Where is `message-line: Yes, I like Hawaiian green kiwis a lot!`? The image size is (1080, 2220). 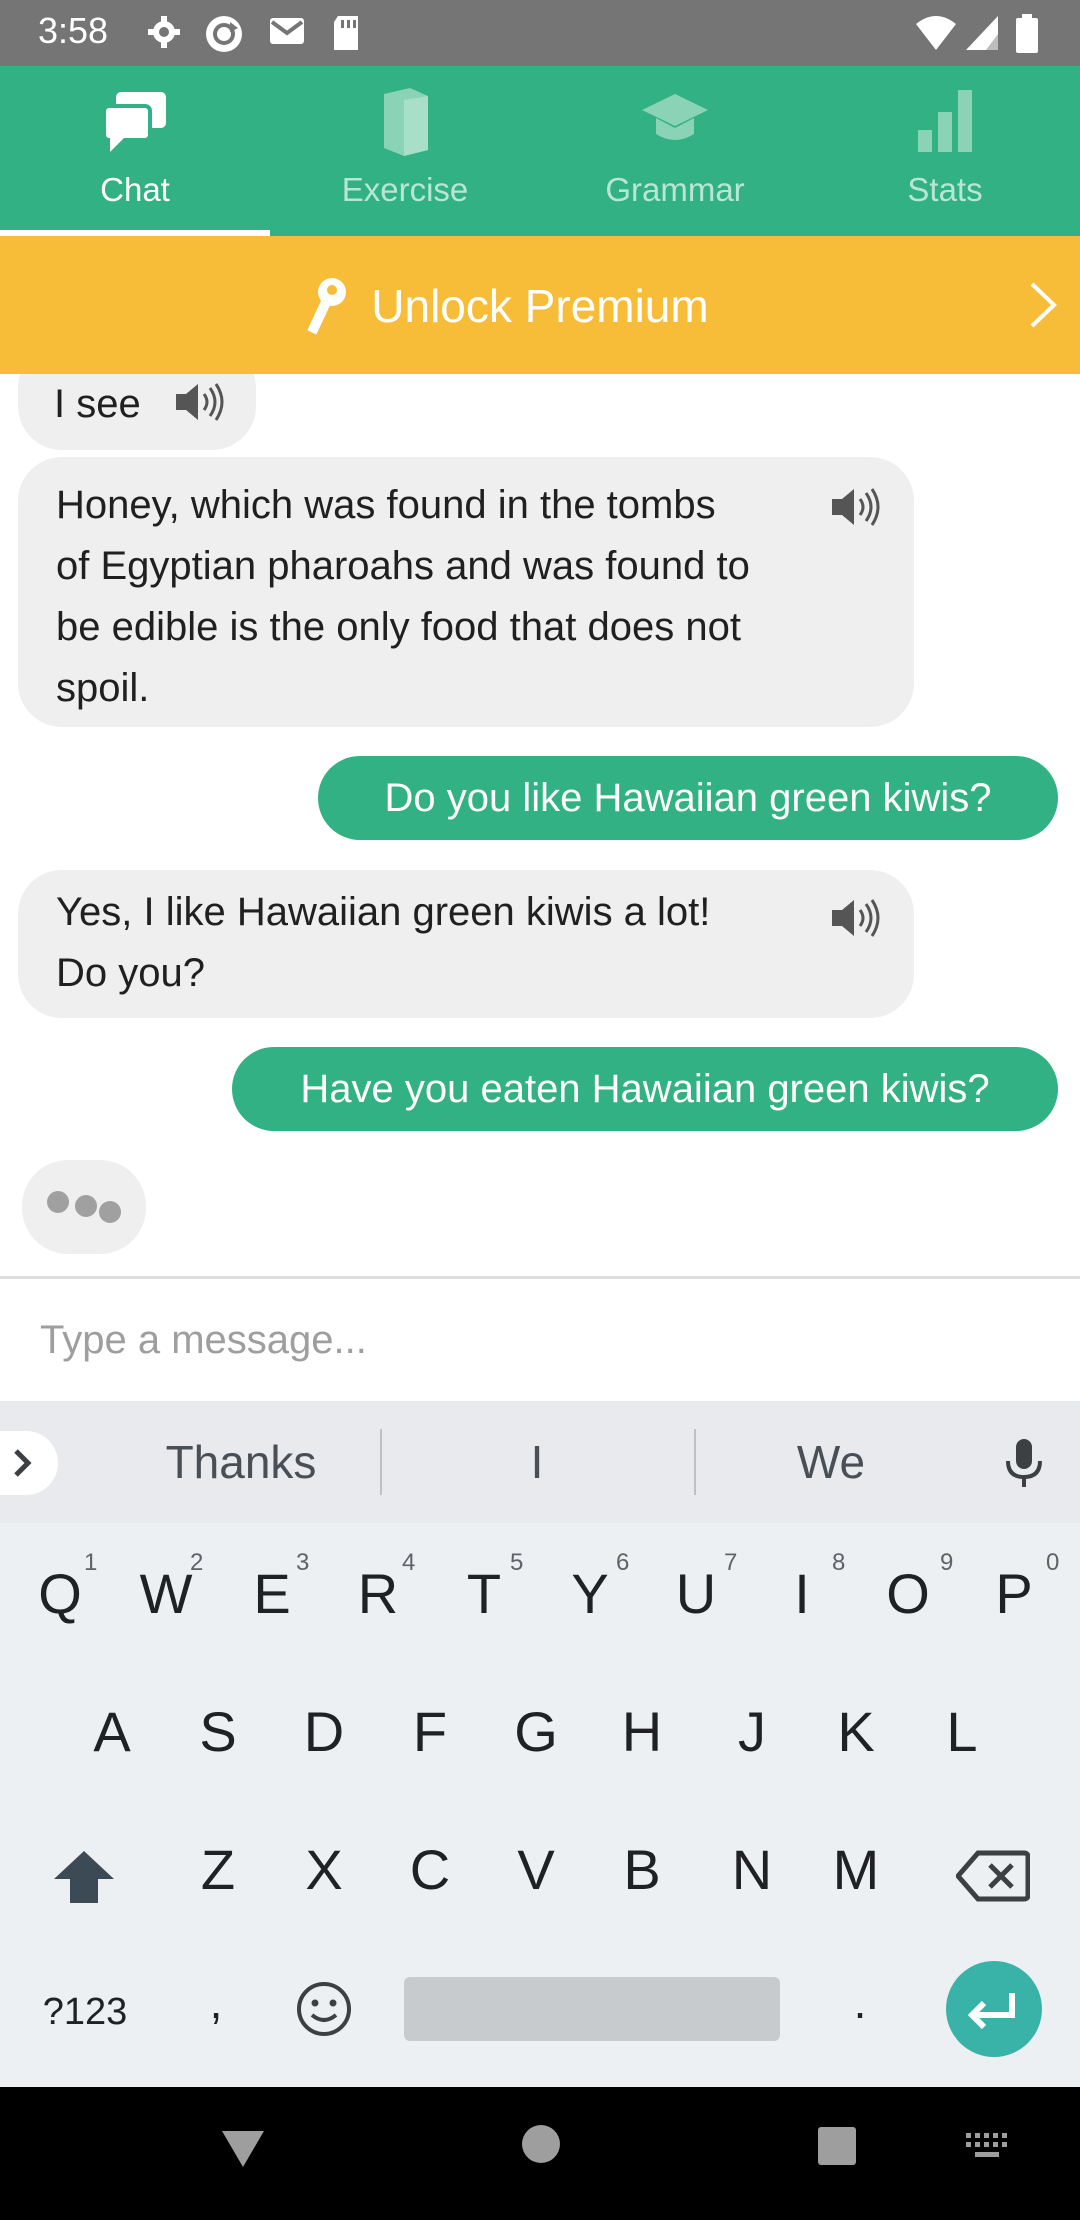
message-line: Yes, I like Hawaiian green kiwis a lot! is located at coordinates (383, 912).